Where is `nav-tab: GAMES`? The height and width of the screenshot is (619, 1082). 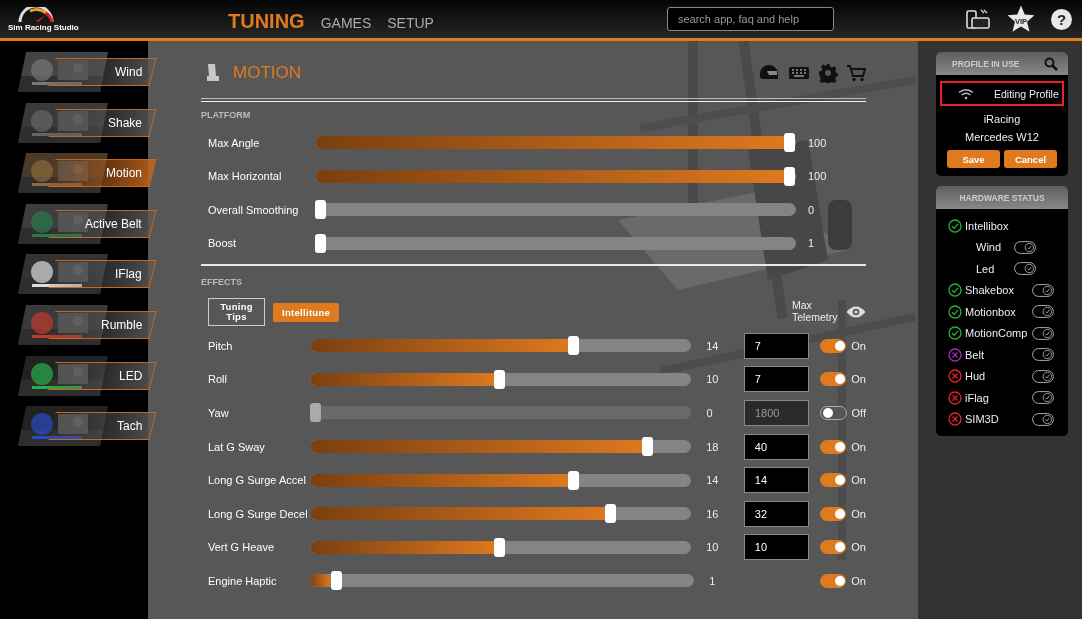 nav-tab: GAMES is located at coordinates (346, 22).